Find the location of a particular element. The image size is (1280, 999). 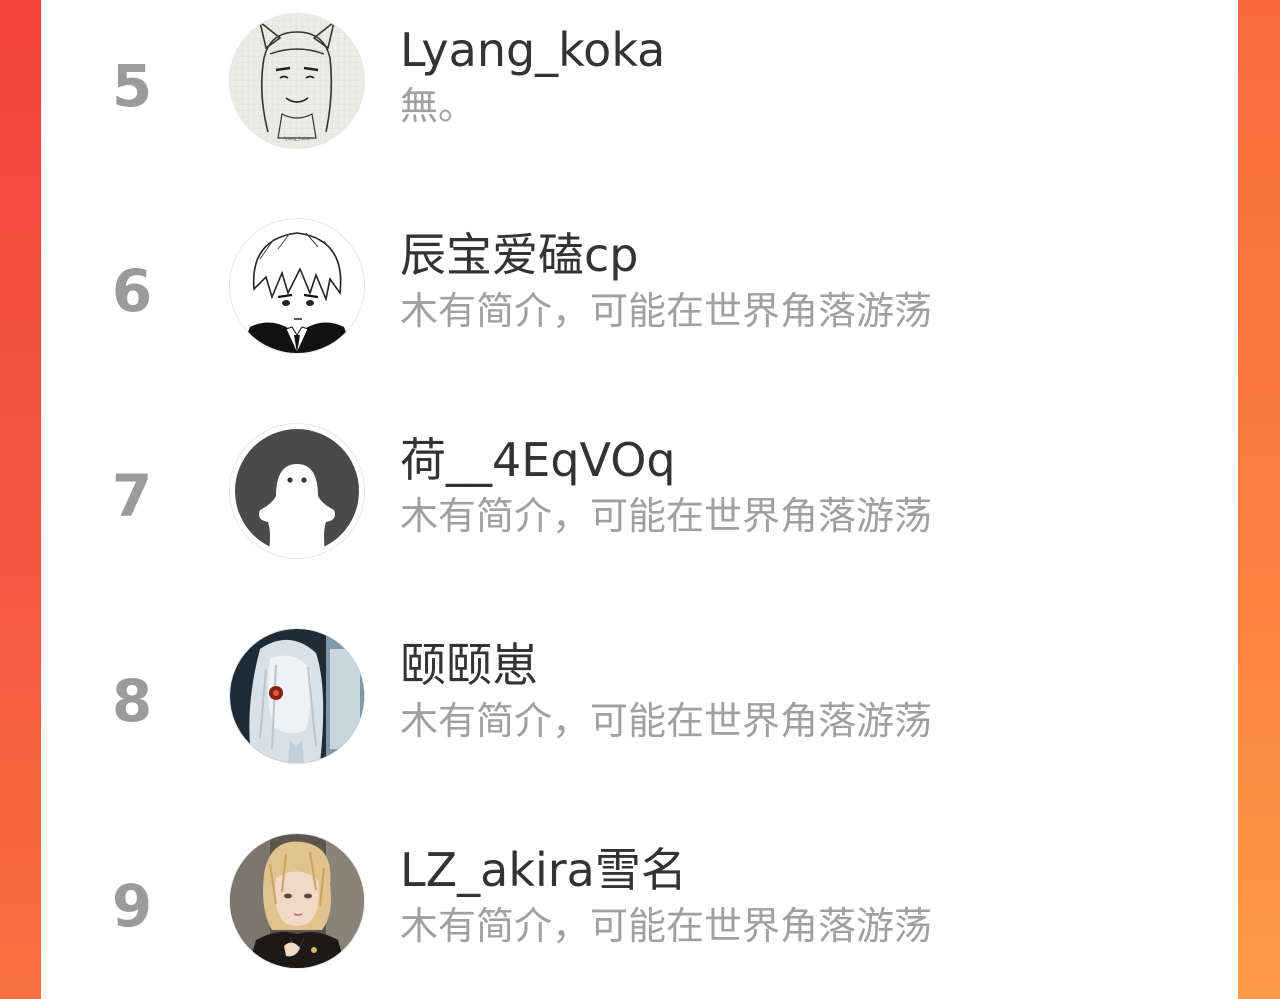

list-item: 7 荷__4EqVOq 木有简介，可能在世界角落游荡 is located at coordinates (639, 495).